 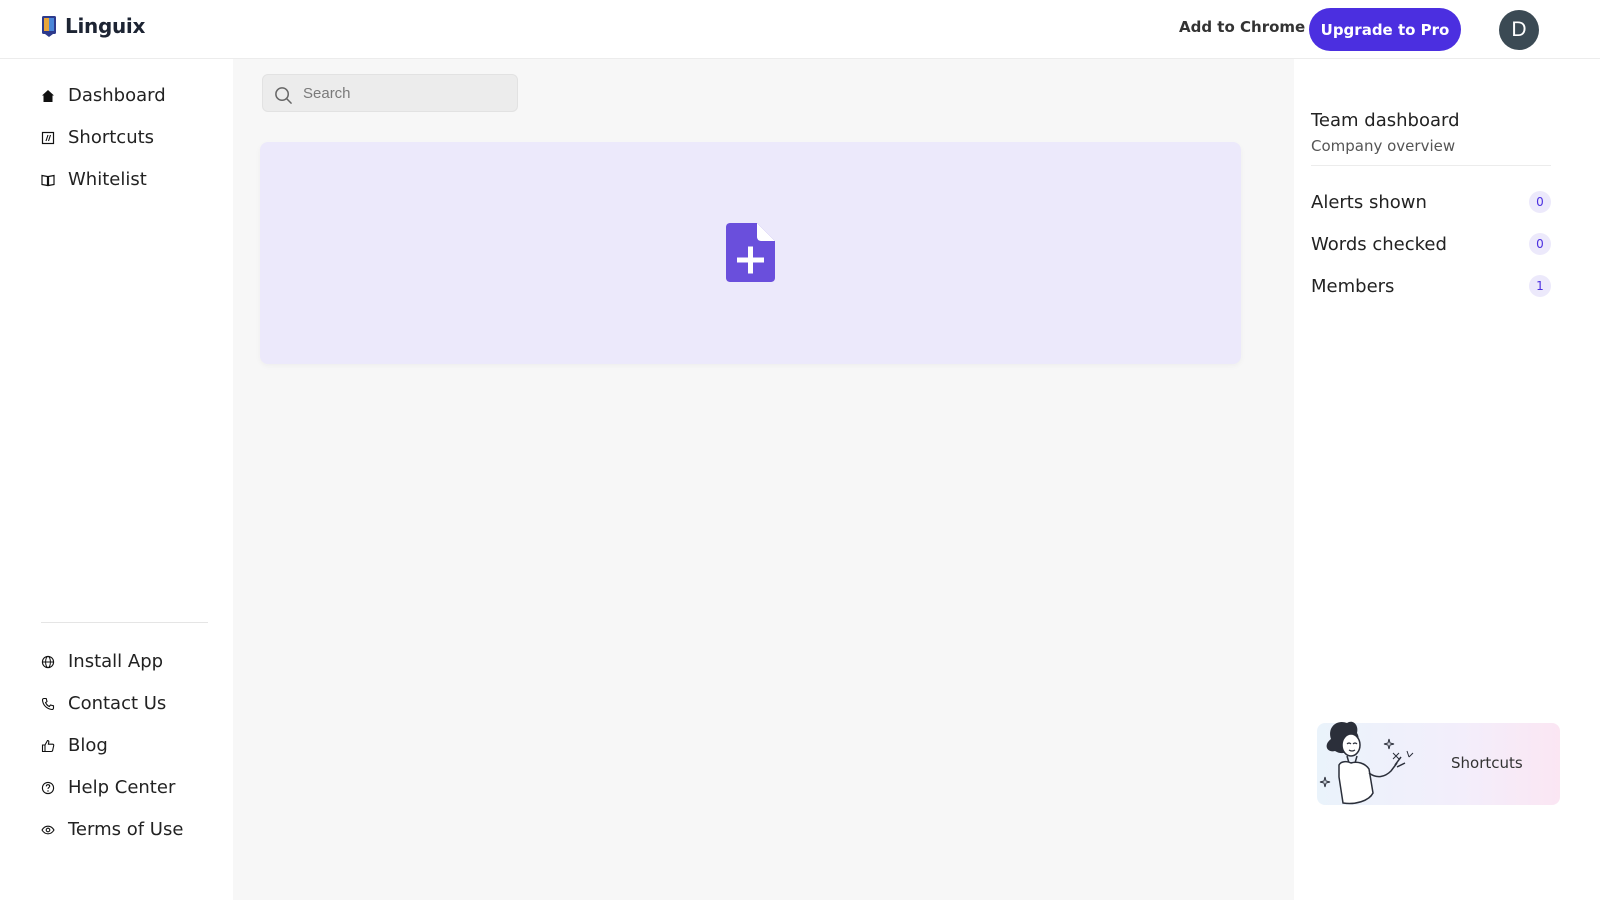 What do you see at coordinates (408, 93) in the screenshot?
I see `search-input` at bounding box center [408, 93].